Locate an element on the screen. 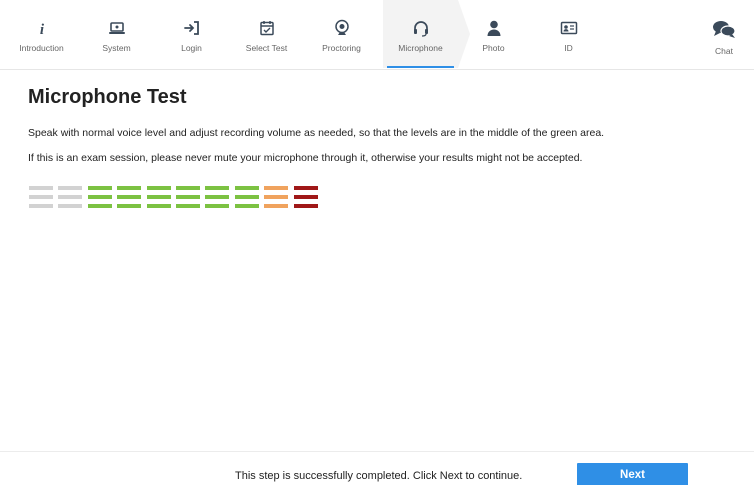 The width and height of the screenshot is (754, 485). step-label: Photo is located at coordinates (493, 48).